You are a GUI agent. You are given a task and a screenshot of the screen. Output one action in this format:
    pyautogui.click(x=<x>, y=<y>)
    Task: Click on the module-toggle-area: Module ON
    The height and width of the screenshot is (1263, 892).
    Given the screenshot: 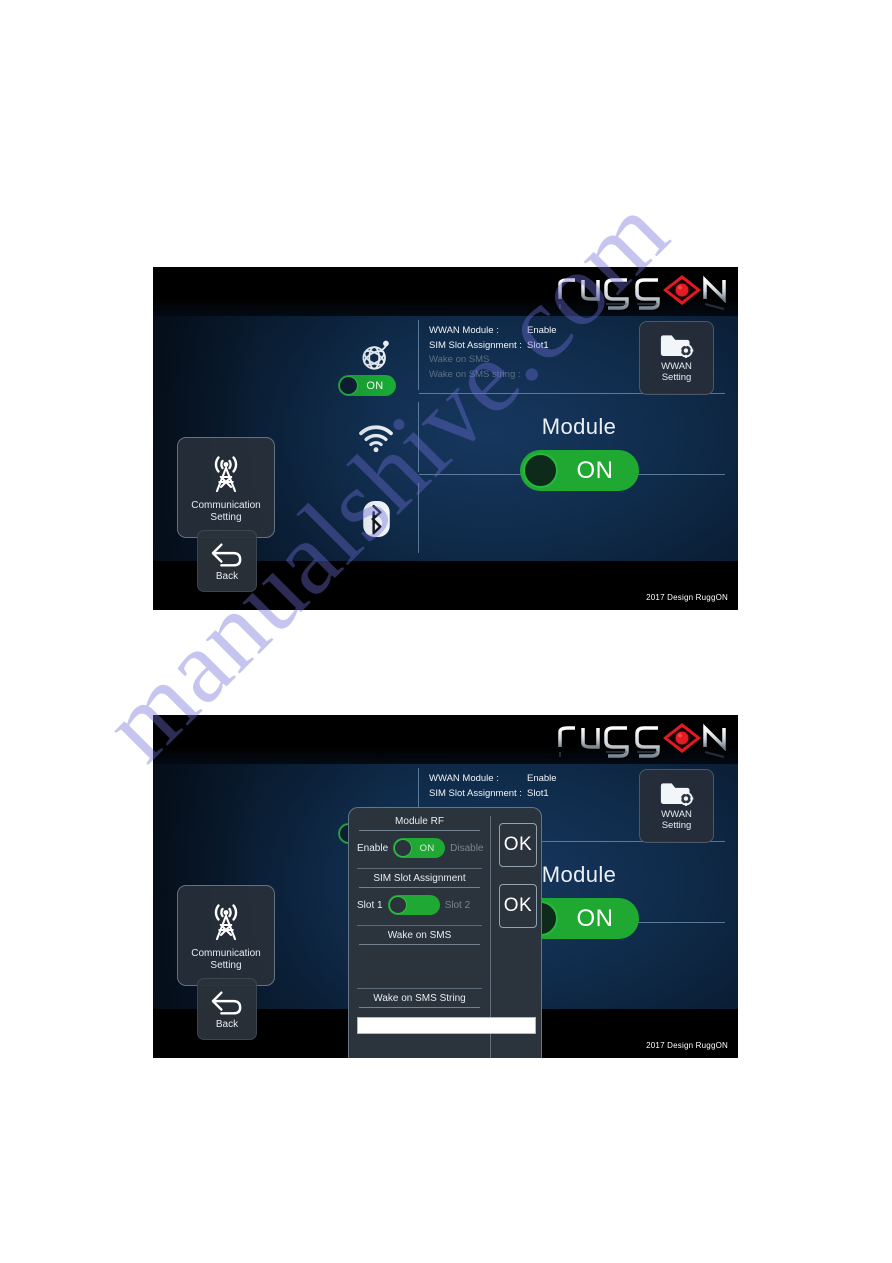 What is the action you would take?
    pyautogui.click(x=579, y=452)
    